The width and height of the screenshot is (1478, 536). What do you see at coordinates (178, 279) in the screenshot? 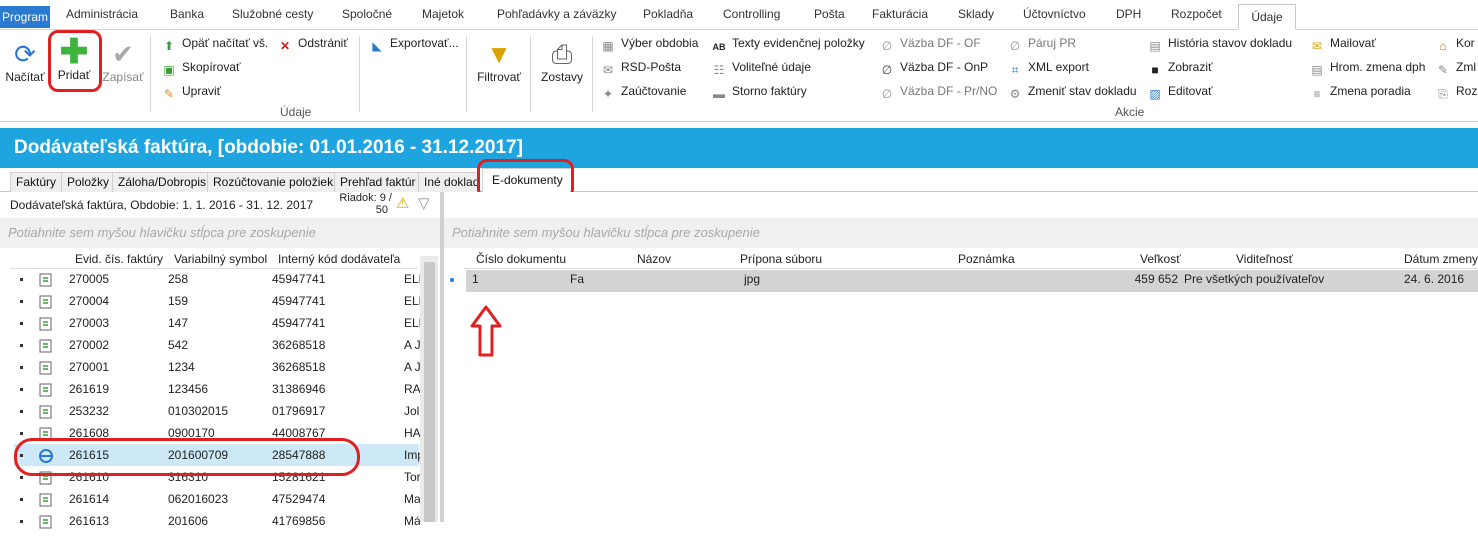
I see `cell-vs: 258` at bounding box center [178, 279].